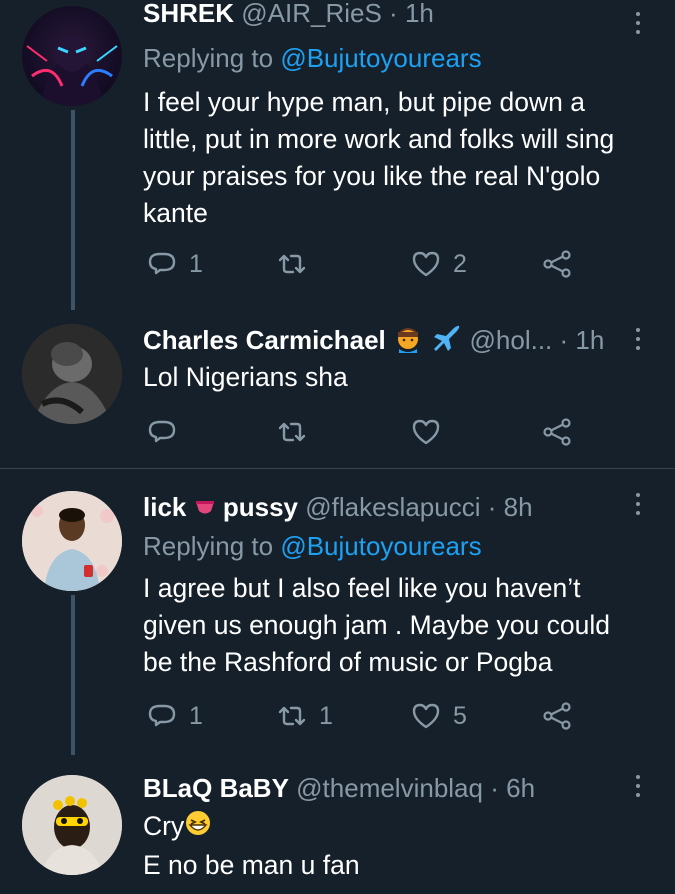  What do you see at coordinates (446, 342) in the screenshot?
I see `airplane-emoji-icon` at bounding box center [446, 342].